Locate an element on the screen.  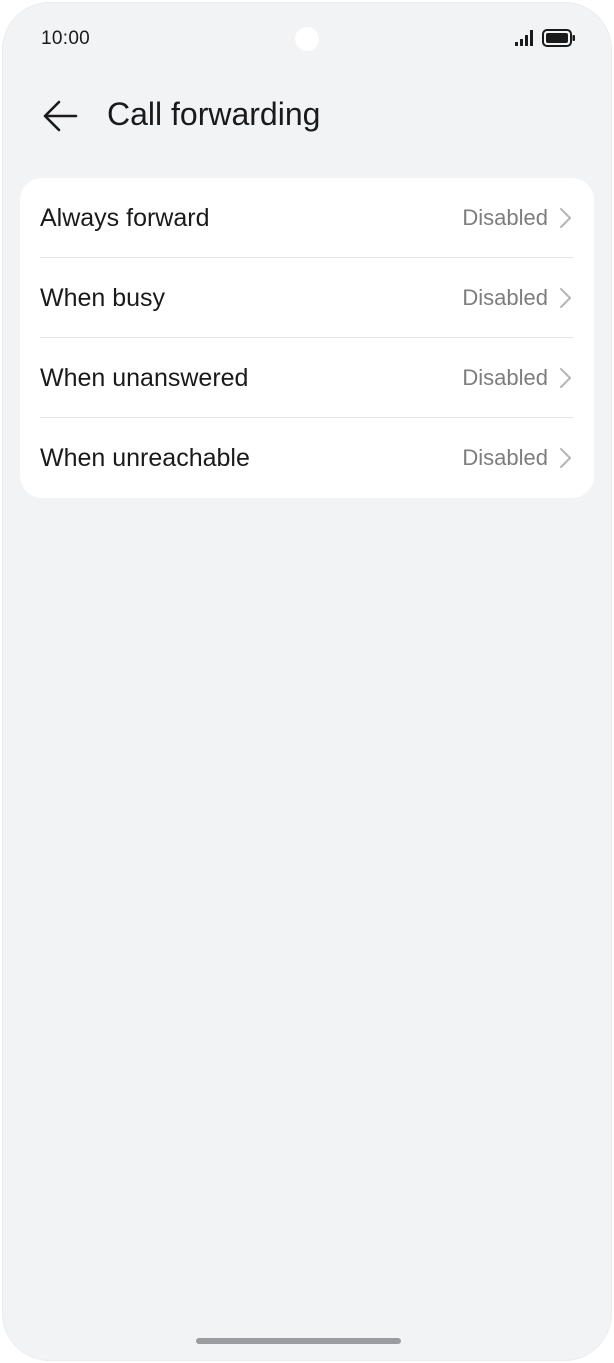
option-label: When unreachable is located at coordinates (145, 457).